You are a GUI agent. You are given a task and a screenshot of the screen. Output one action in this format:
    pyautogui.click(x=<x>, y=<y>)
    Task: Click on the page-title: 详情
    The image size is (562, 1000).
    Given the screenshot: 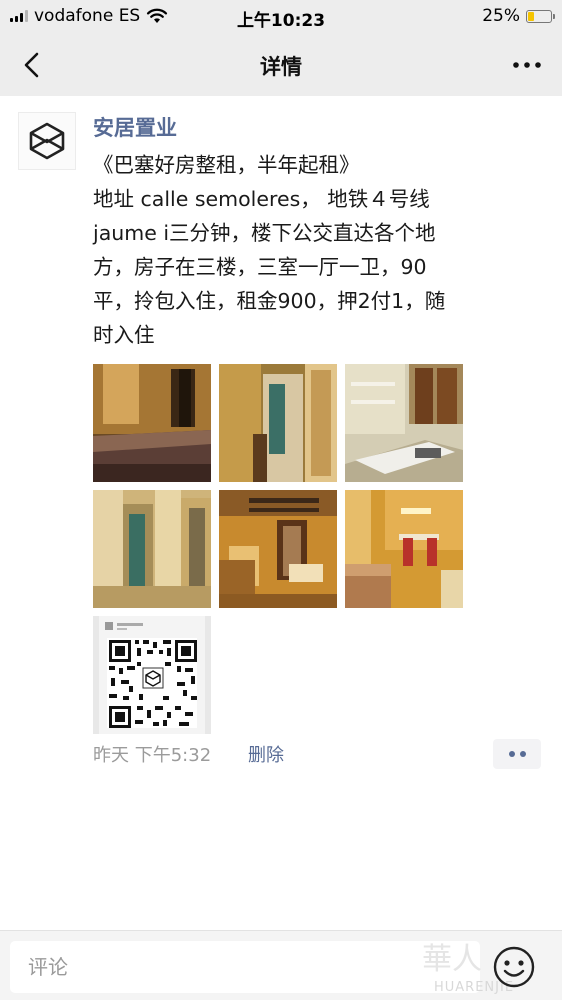 What is the action you would take?
    pyautogui.click(x=281, y=67)
    